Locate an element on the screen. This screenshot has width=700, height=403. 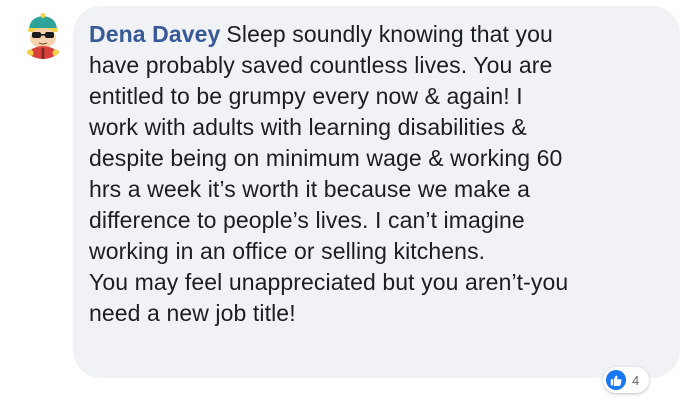
like-icon is located at coordinates (616, 380).